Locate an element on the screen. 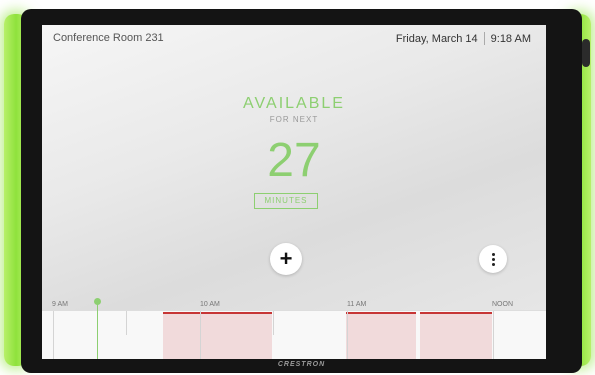  current-time: 9:18 AM is located at coordinates (510, 38).